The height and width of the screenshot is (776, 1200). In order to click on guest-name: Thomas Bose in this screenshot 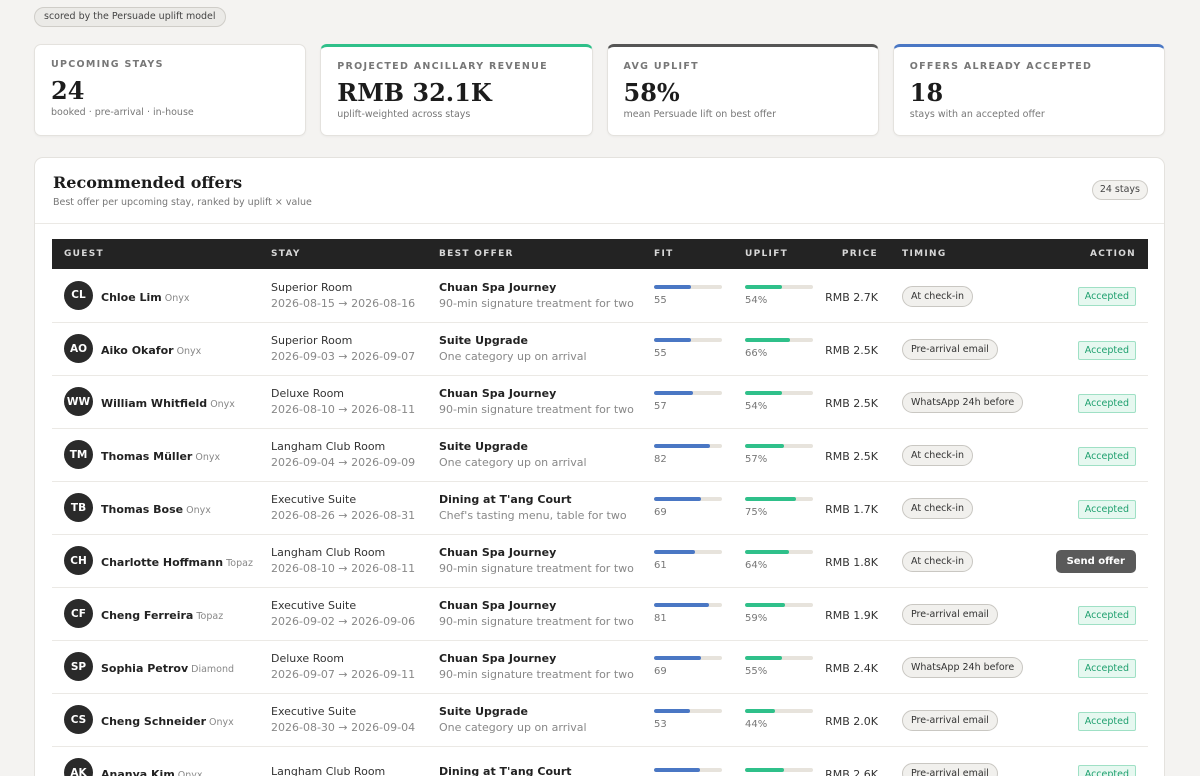, I will do `click(142, 509)`.